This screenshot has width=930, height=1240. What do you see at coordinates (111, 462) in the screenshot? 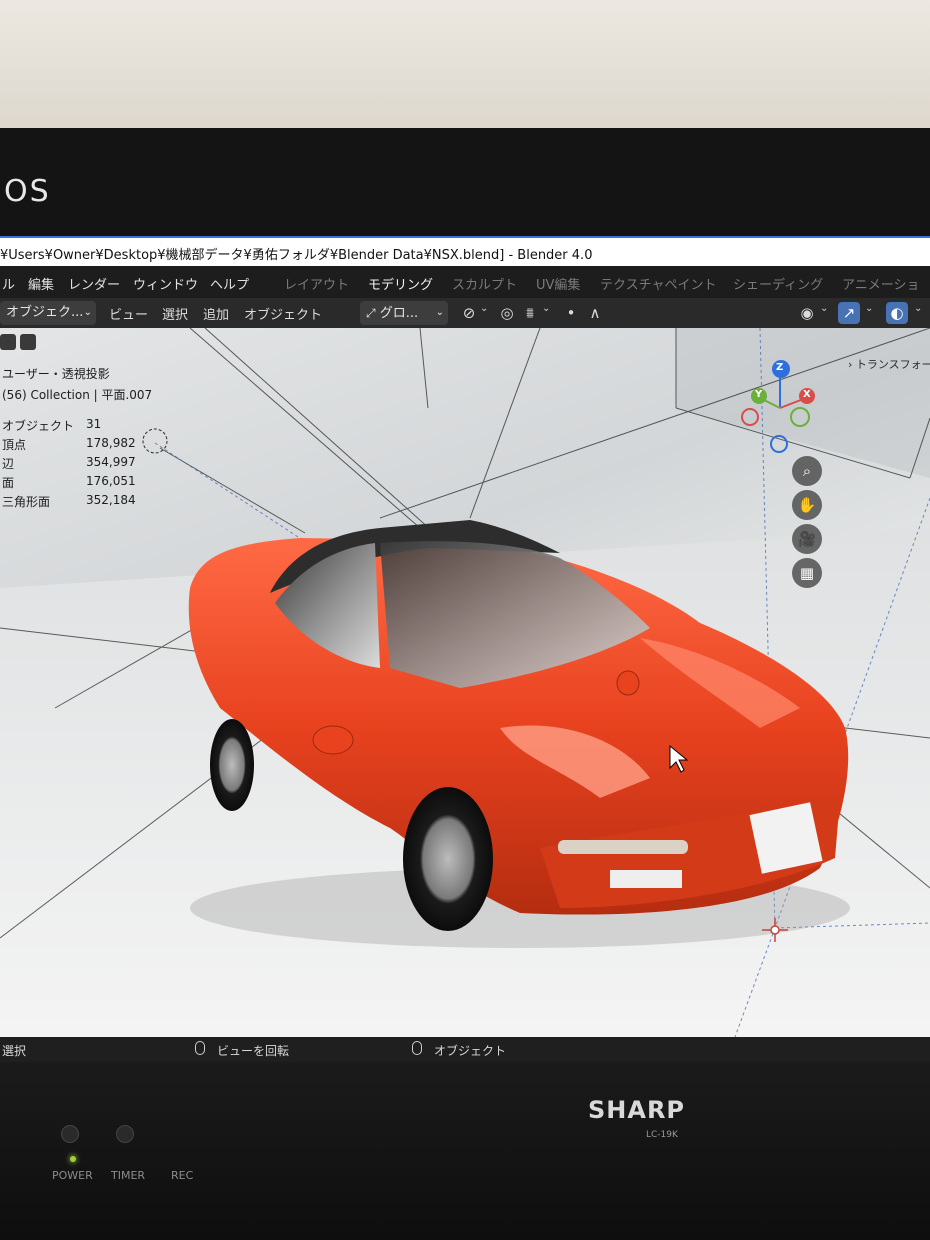
I see `stat-value: 354,997` at bounding box center [111, 462].